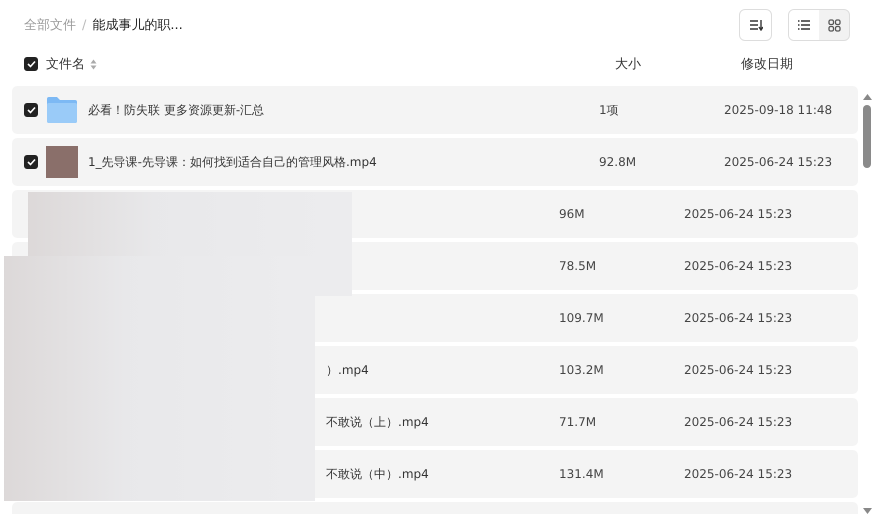  I want to click on file-name: 1_先导课-先导课：如何找到适合自己的管理风格.mp4, so click(233, 162).